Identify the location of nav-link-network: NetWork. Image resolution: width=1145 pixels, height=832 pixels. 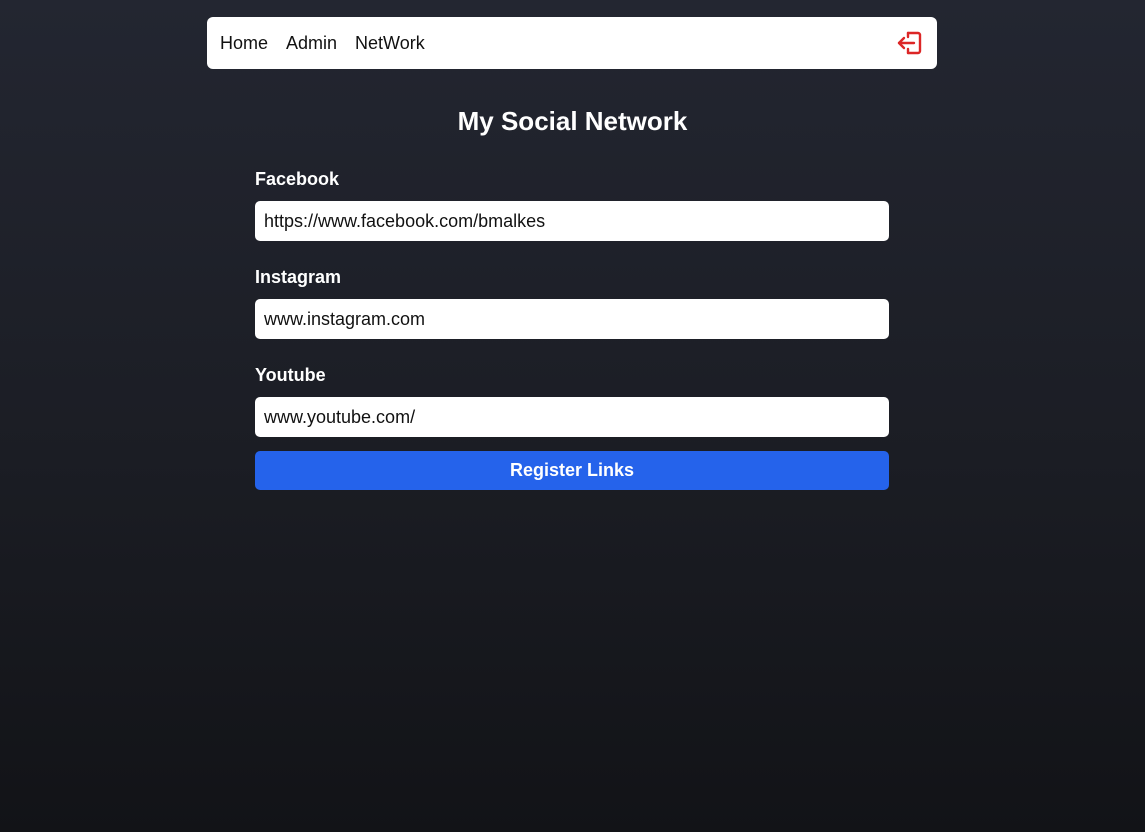
(390, 43).